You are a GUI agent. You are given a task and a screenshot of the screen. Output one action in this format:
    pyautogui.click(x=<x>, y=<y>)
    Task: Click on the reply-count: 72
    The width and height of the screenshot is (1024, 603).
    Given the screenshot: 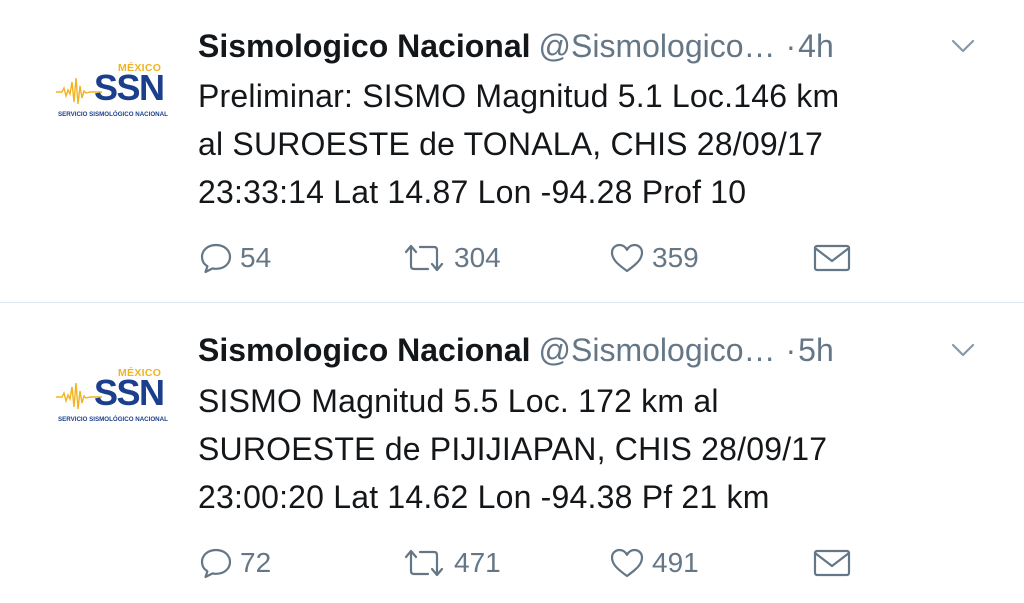 What is the action you would take?
    pyautogui.click(x=256, y=562)
    